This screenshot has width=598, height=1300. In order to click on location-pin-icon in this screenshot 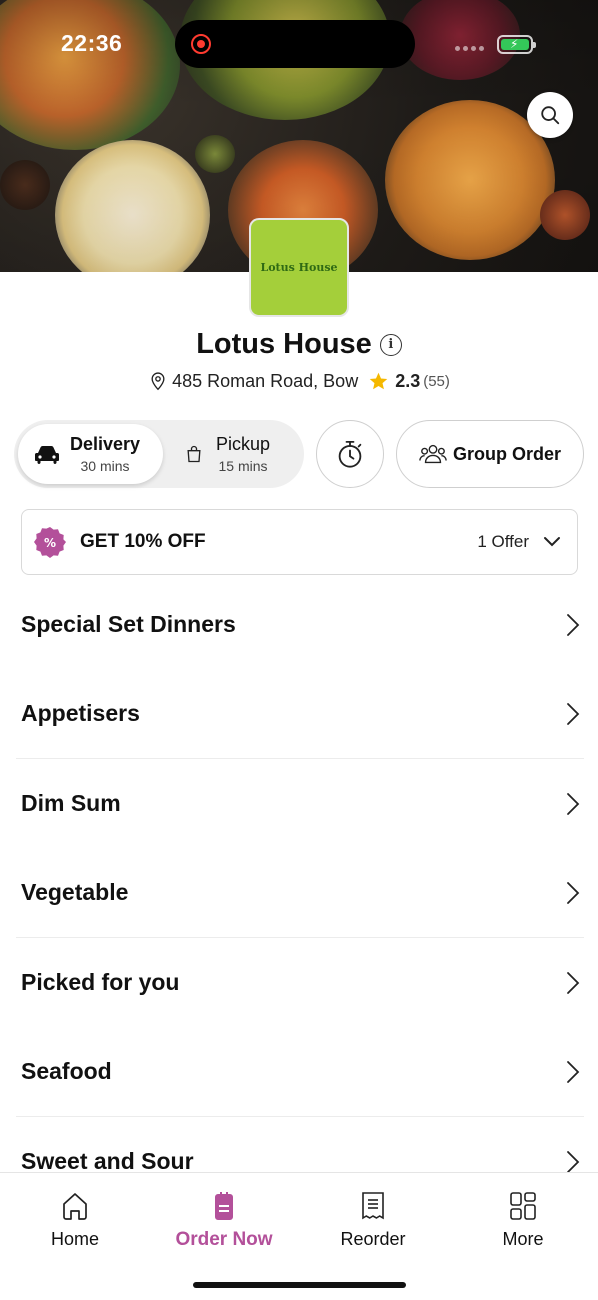, I will do `click(158, 381)`.